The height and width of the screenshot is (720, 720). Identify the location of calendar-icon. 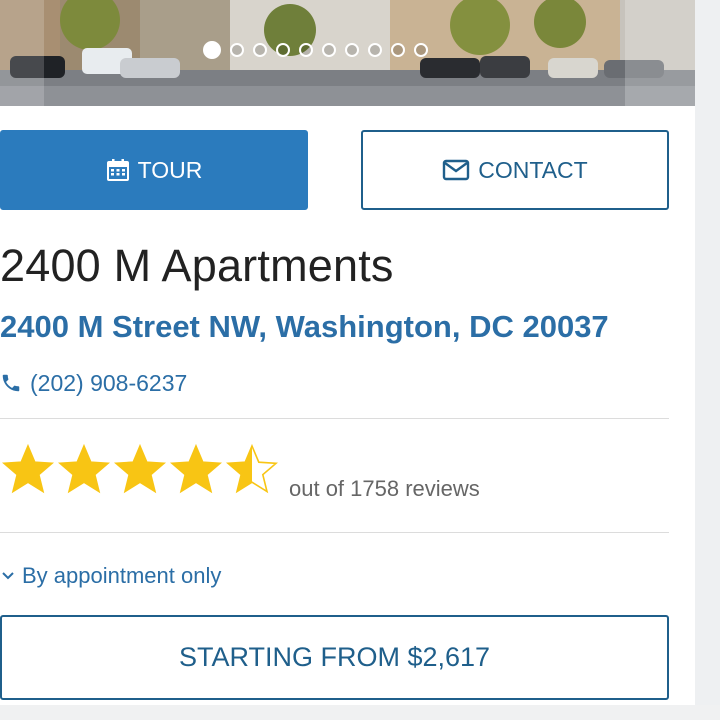
(118, 170).